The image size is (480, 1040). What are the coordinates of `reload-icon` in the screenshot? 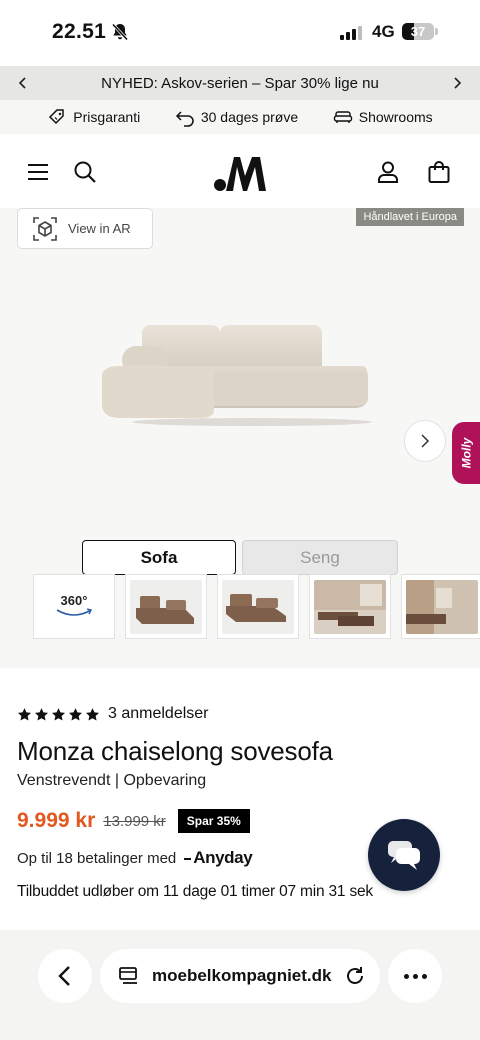 It's located at (355, 976).